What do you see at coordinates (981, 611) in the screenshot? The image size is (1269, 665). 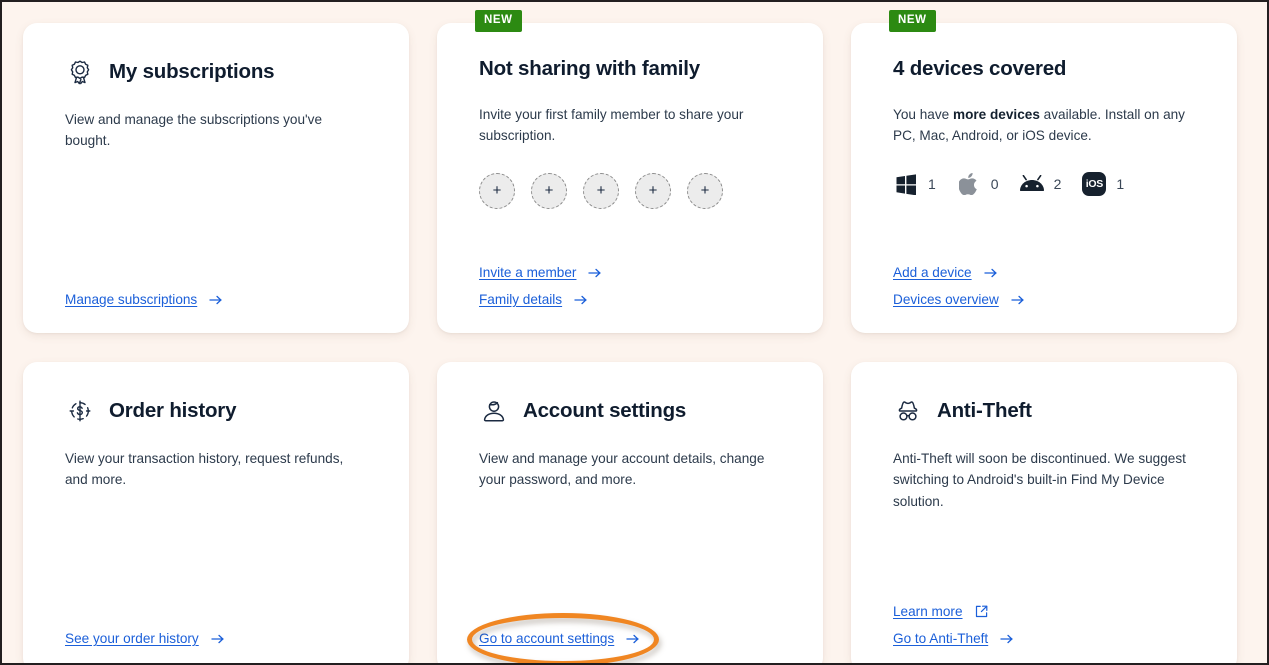 I see `external-link-icon` at bounding box center [981, 611].